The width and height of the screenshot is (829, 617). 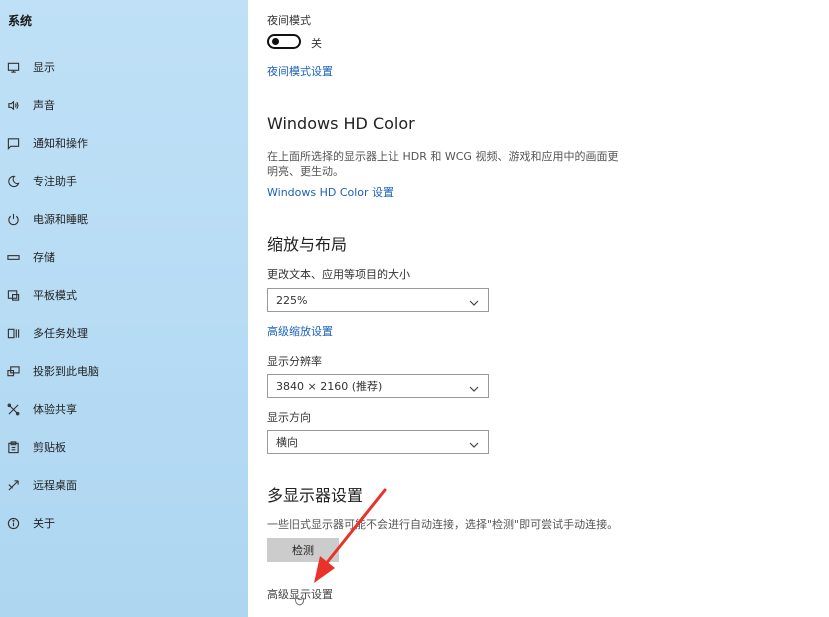 What do you see at coordinates (124, 371) in the screenshot?
I see `sidebar-item-project-to-pc: 投影到此电脑` at bounding box center [124, 371].